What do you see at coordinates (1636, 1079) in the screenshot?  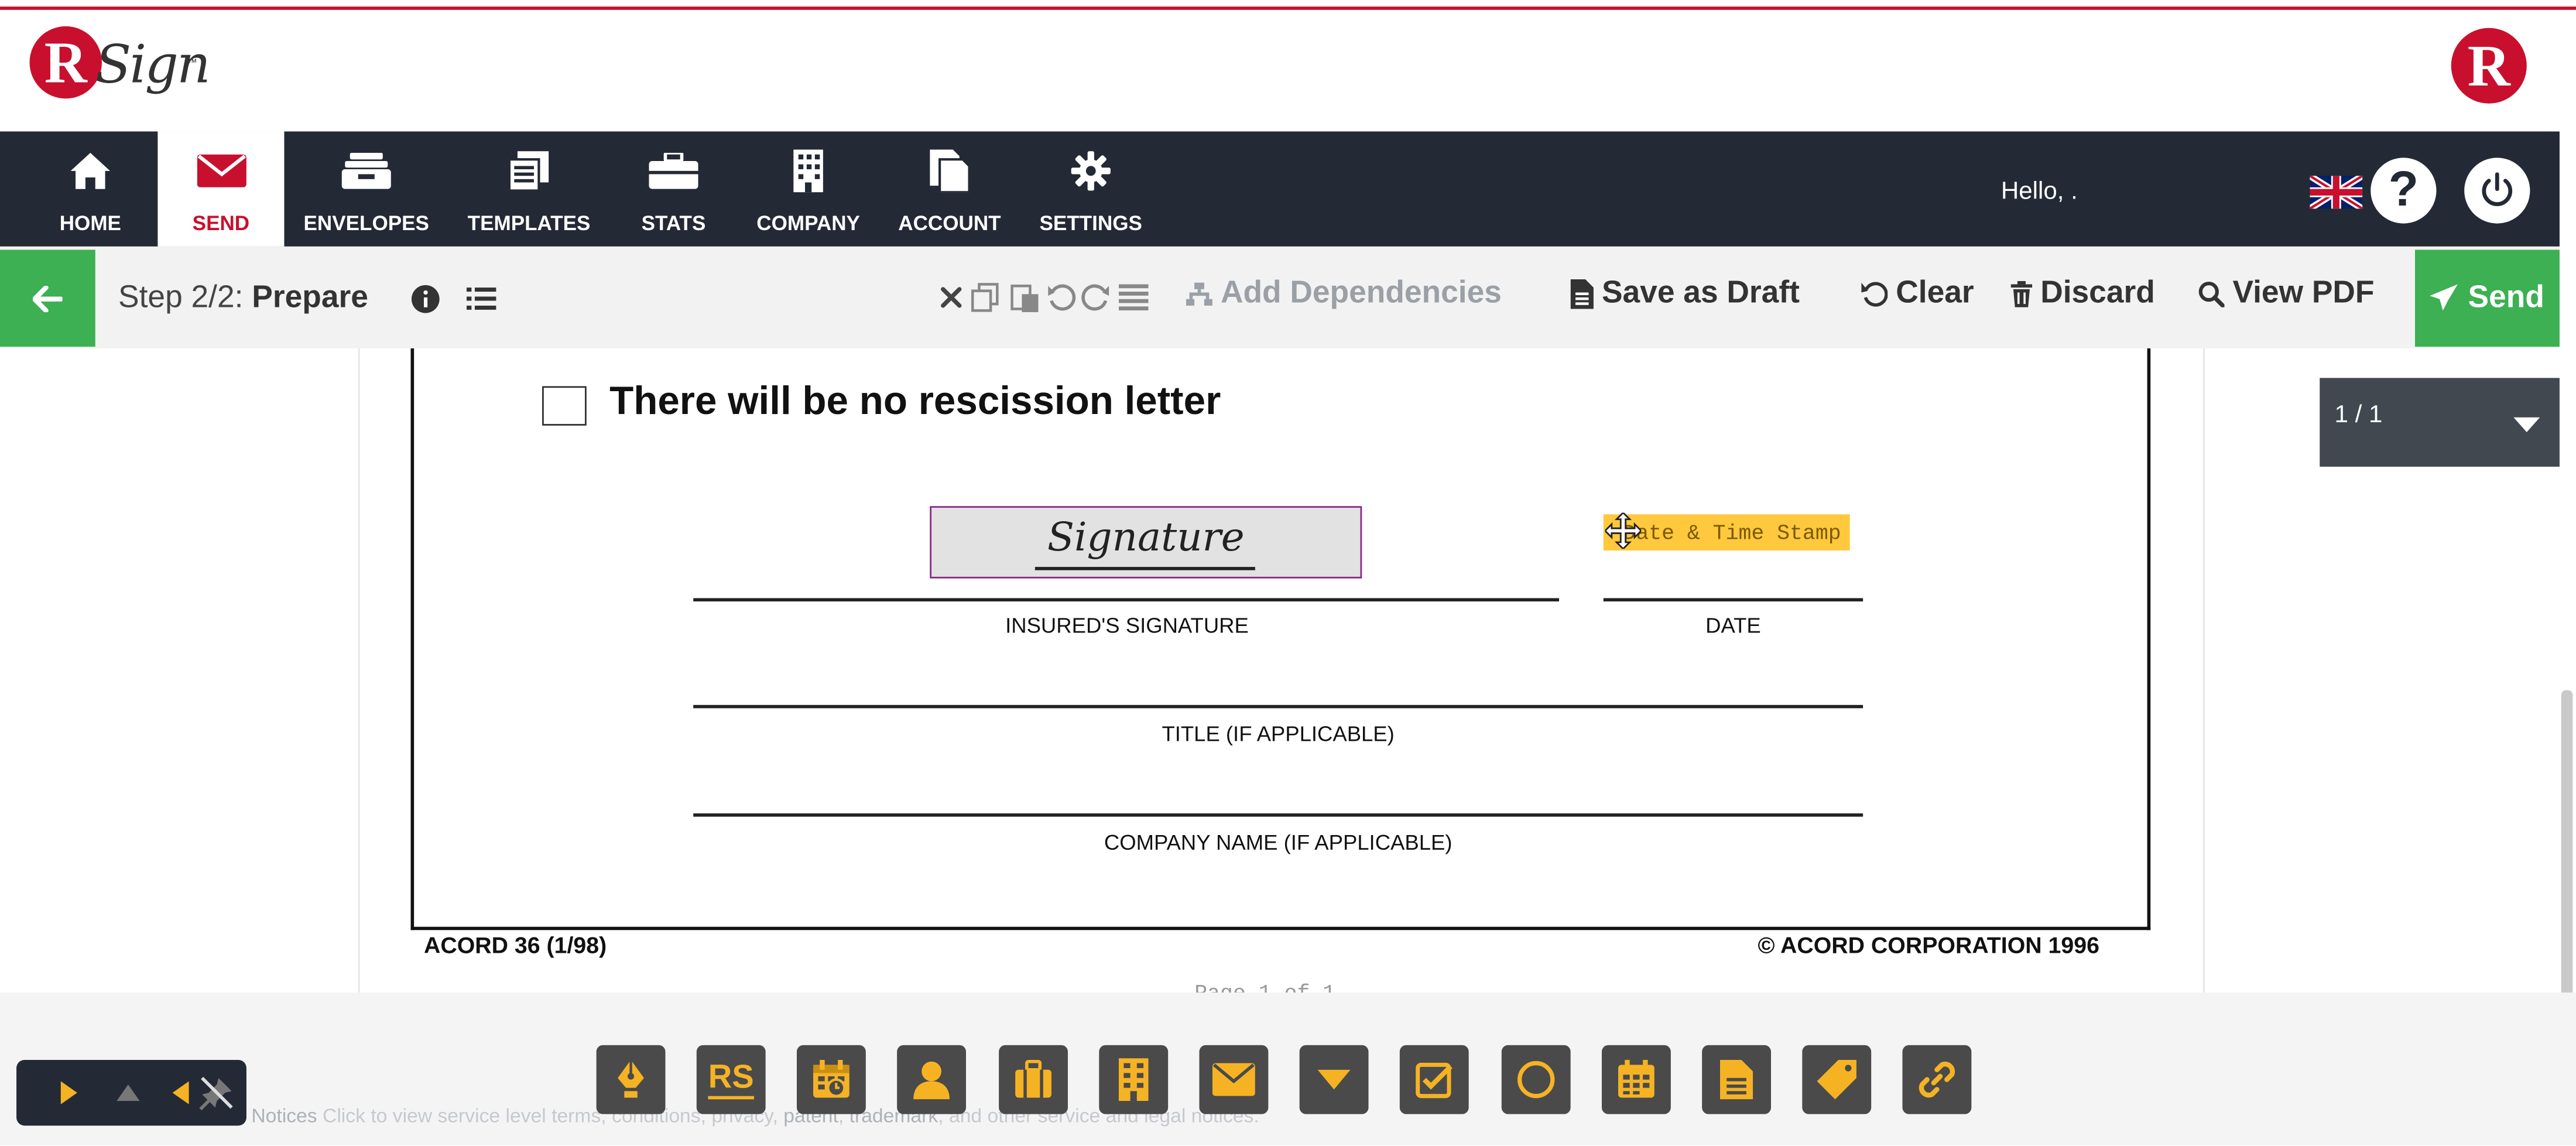 I see `date-control` at bounding box center [1636, 1079].